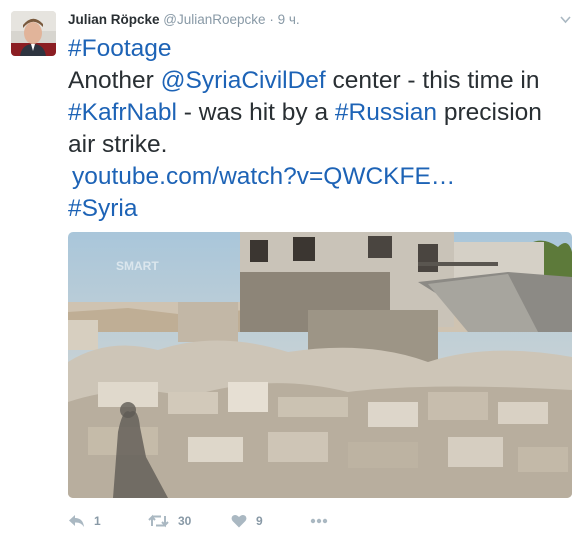 Image resolution: width=583 pixels, height=537 pixels. What do you see at coordinates (259, 521) in the screenshot?
I see `like-count: 9` at bounding box center [259, 521].